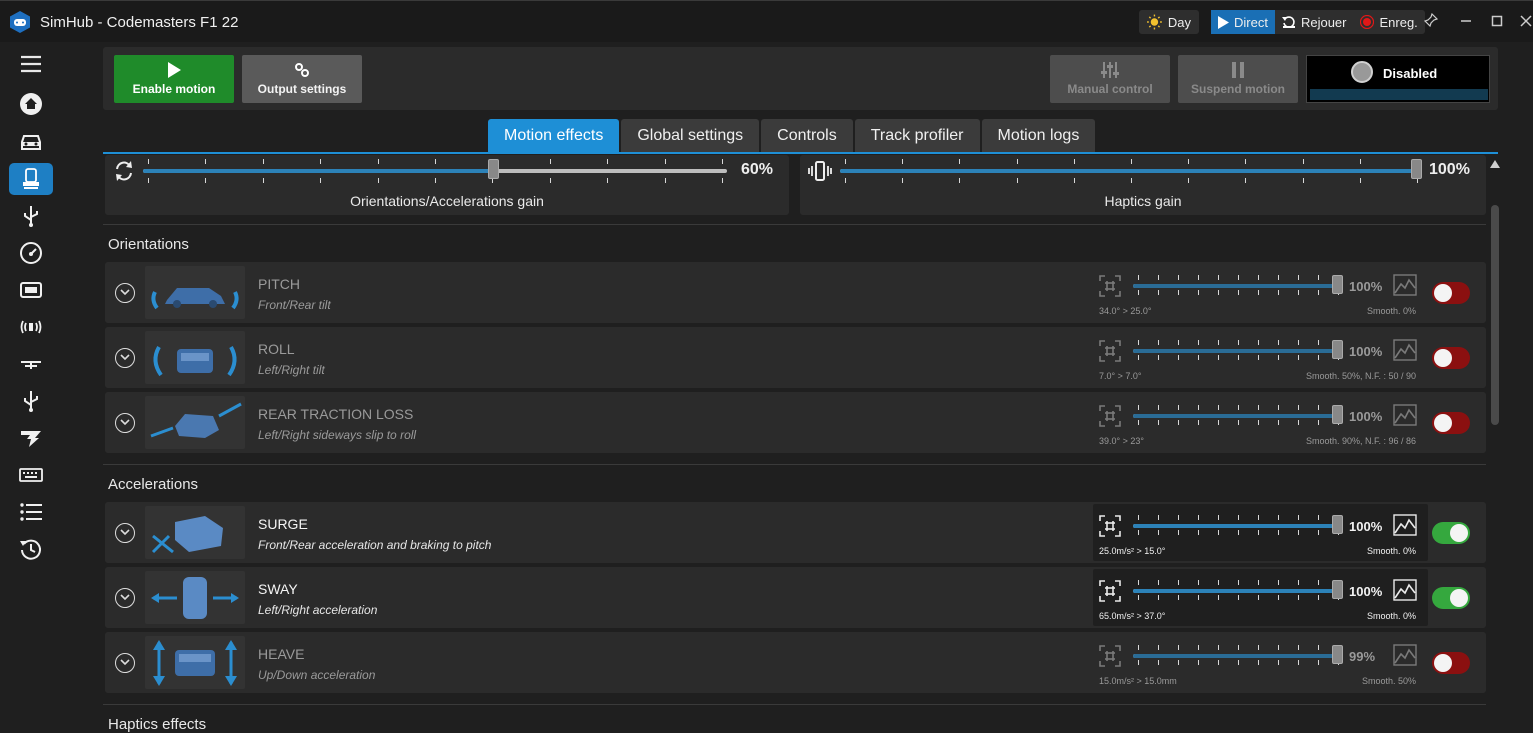 This screenshot has width=1533, height=733. What do you see at coordinates (554, 135) in the screenshot?
I see `tab-motion-effects: Motion effects` at bounding box center [554, 135].